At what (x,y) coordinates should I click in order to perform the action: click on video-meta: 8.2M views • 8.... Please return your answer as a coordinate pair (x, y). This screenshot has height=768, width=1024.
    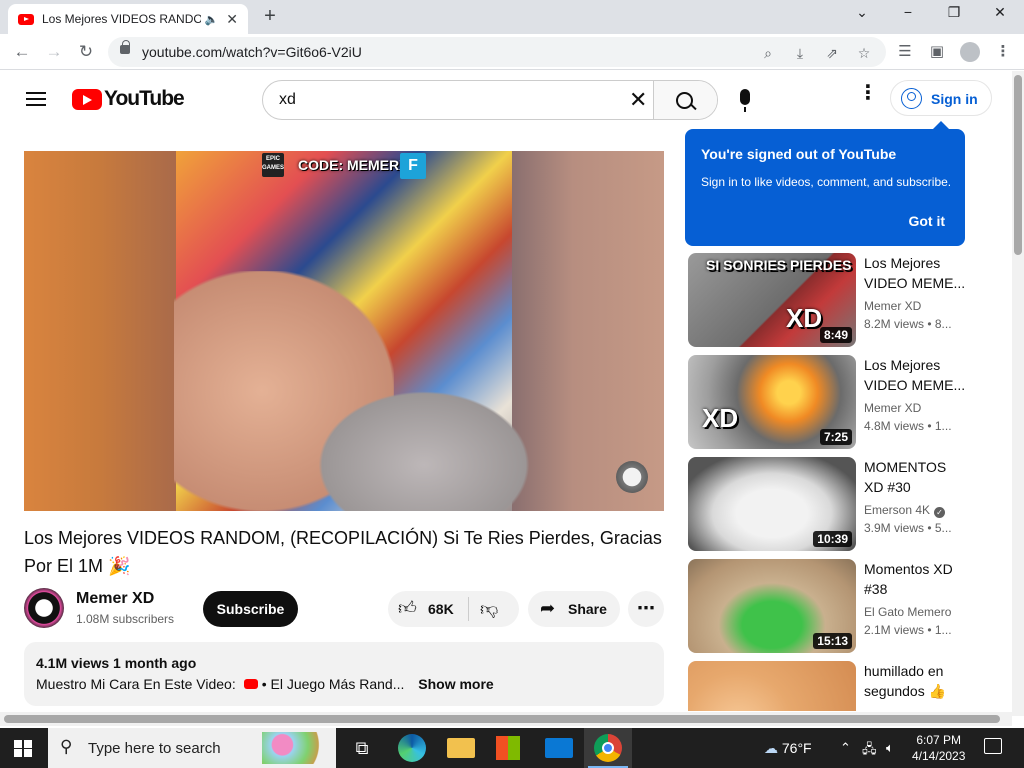
    Looking at the image, I should click on (908, 324).